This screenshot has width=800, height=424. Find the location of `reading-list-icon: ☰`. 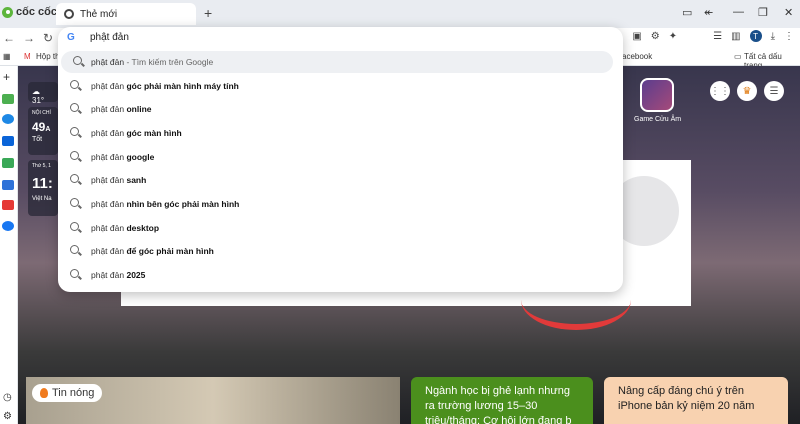

reading-list-icon: ☰ is located at coordinates (717, 36).